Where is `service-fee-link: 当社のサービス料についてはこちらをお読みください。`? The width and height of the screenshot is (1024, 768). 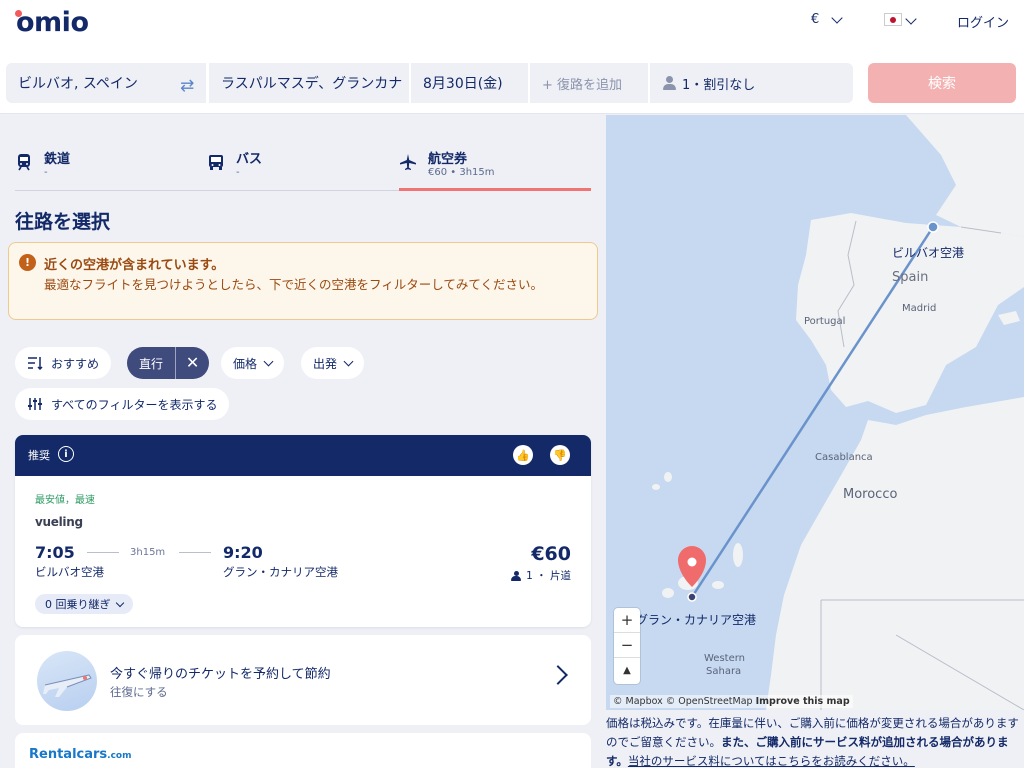
service-fee-link: 当社のサービス料についてはこちらをお読みください。 is located at coordinates (771, 761).